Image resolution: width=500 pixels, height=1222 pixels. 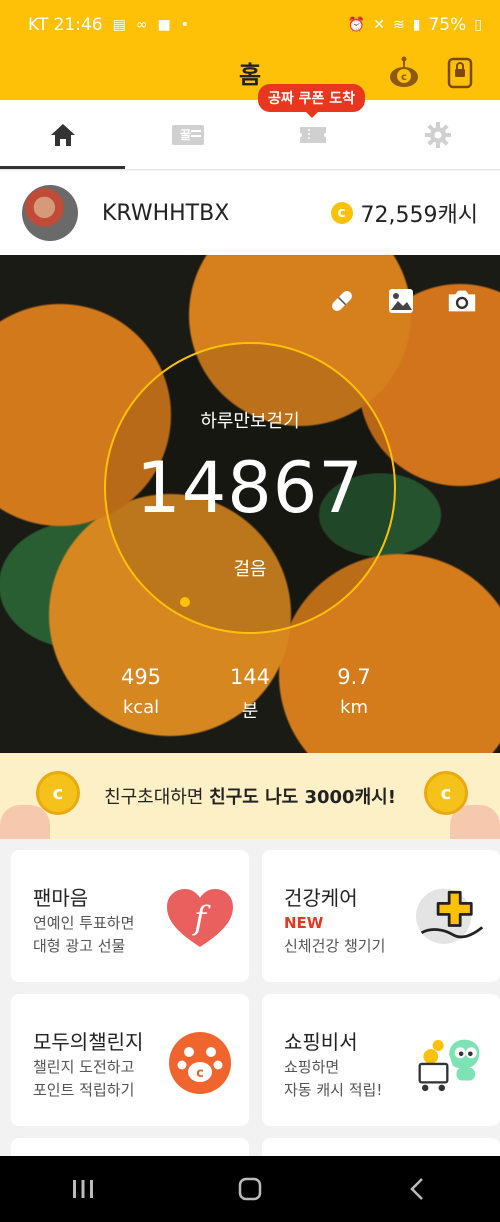 What do you see at coordinates (354, 677) in the screenshot?
I see `distance-value: 9.7` at bounding box center [354, 677].